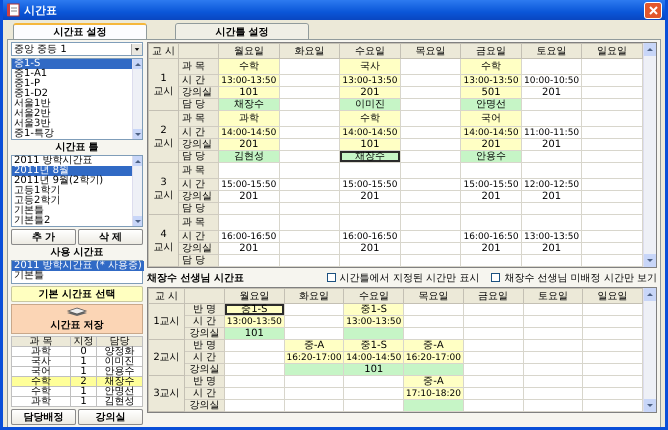  Describe the element at coordinates (491, 92) in the screenshot. I see `table-cell: 501` at that location.